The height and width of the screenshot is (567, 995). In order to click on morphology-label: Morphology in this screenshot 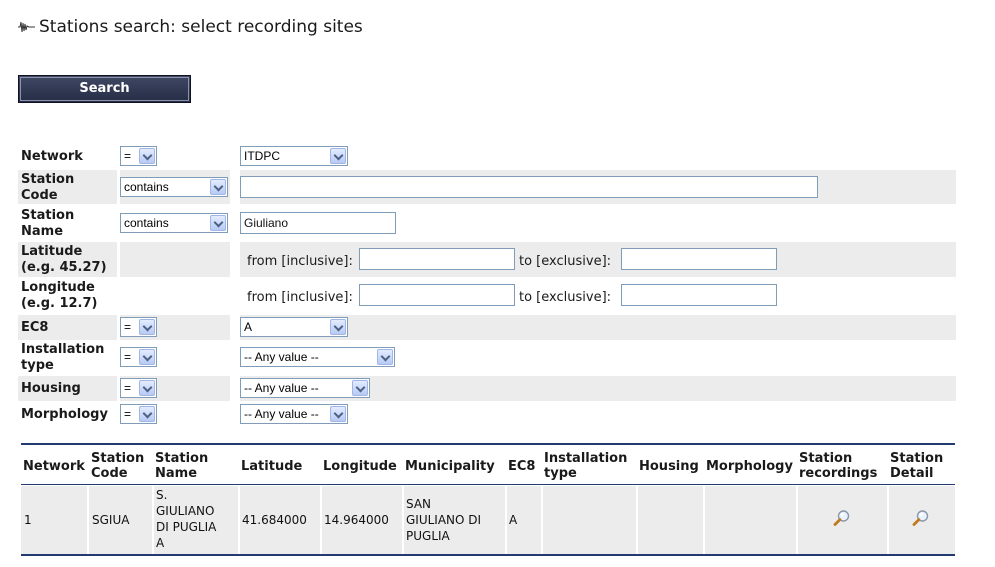, I will do `click(64, 414)`.